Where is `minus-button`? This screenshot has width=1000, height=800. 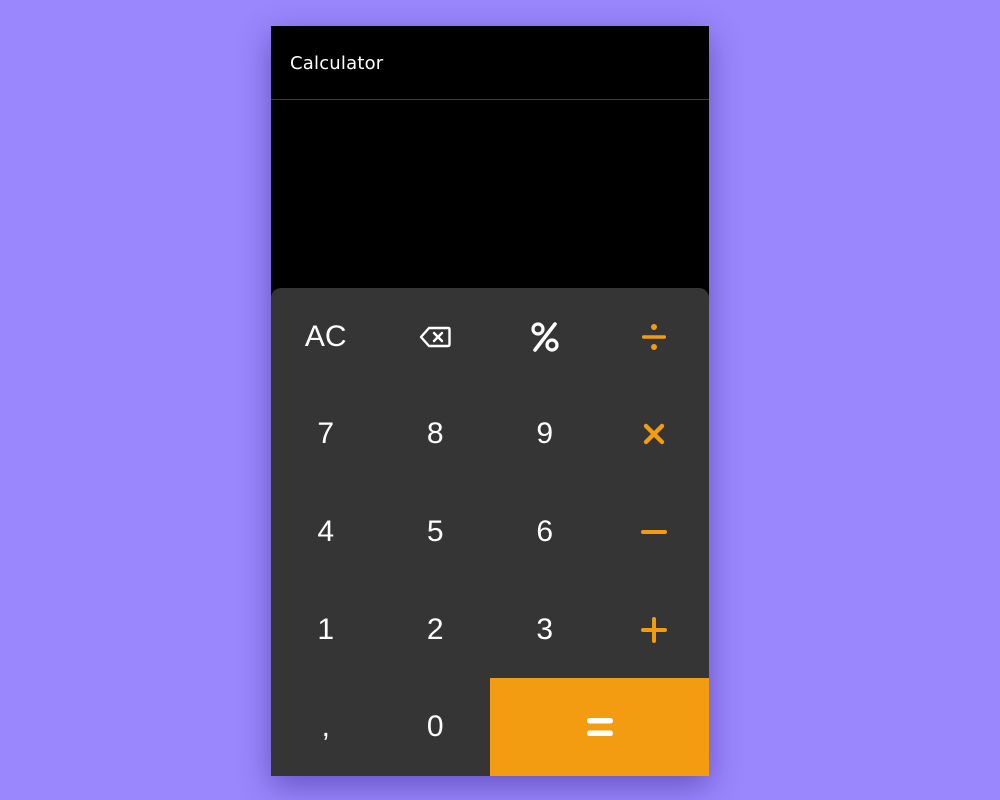
minus-button is located at coordinates (655, 532).